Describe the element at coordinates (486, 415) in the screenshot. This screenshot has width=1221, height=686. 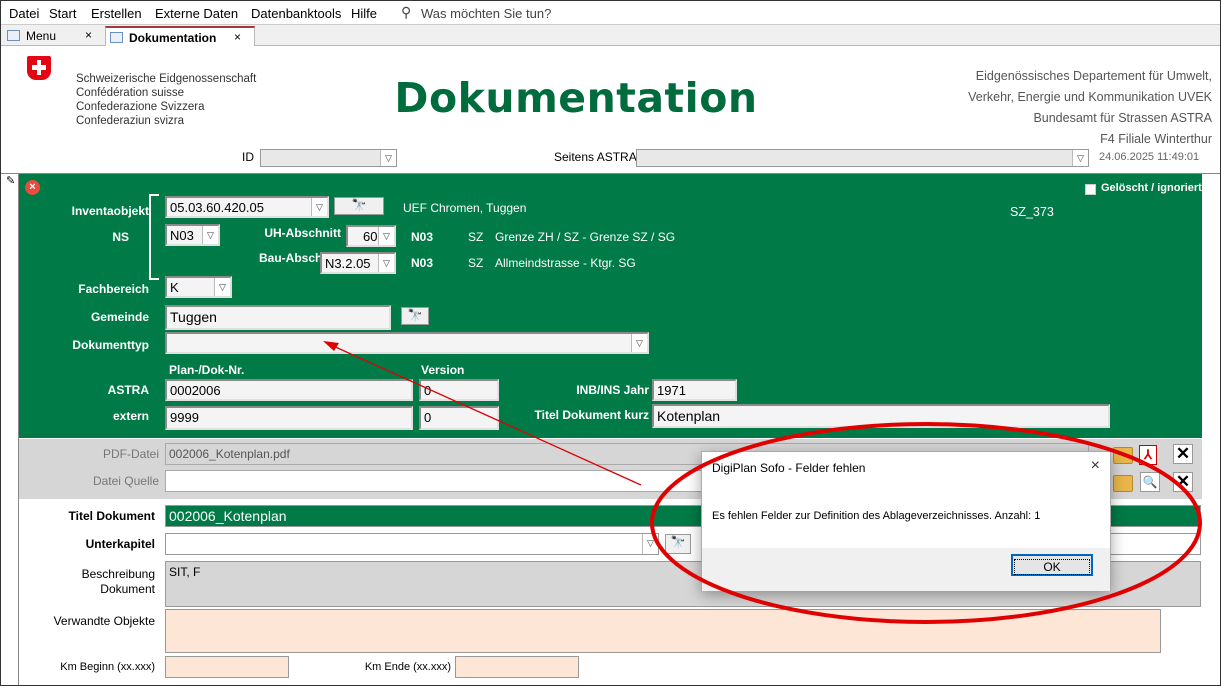
I see `annotation-arrow` at that location.